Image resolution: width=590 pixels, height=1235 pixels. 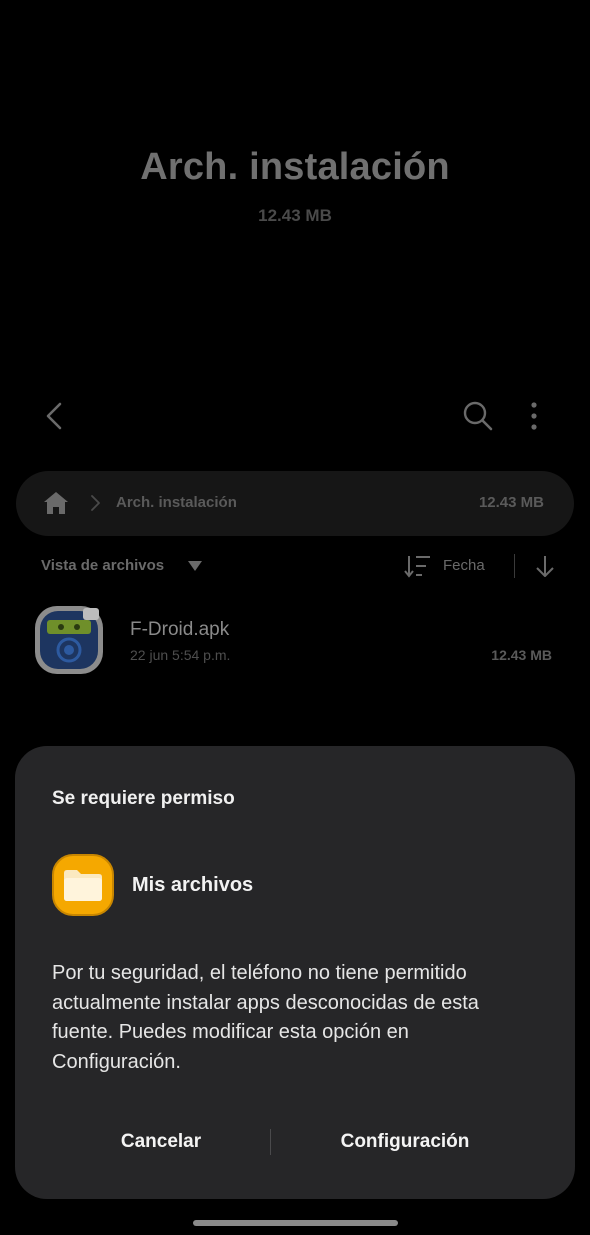 What do you see at coordinates (143, 798) in the screenshot?
I see `dialog-title: Se requiere permiso` at bounding box center [143, 798].